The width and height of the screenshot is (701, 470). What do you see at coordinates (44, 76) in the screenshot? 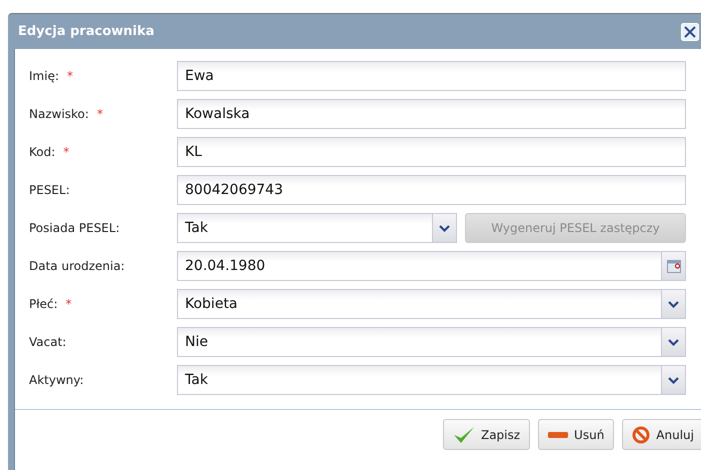
I see `field-label: Imię:` at bounding box center [44, 76].